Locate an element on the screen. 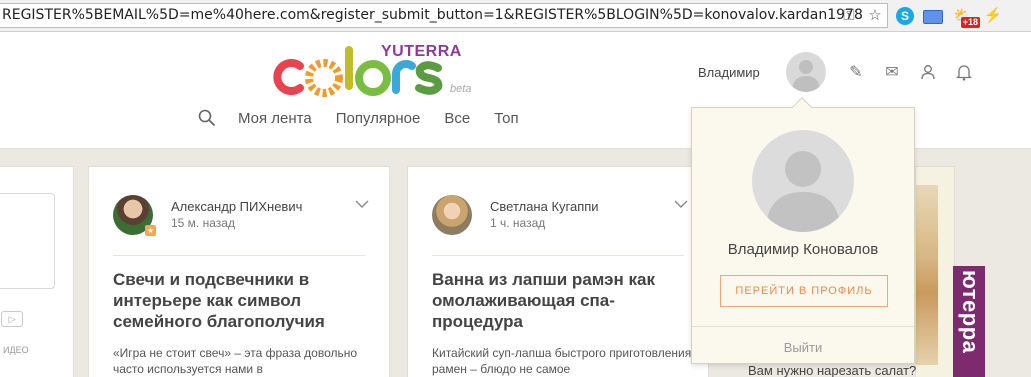 This screenshot has height=377, width=1031. nav-top: Топ is located at coordinates (506, 118).